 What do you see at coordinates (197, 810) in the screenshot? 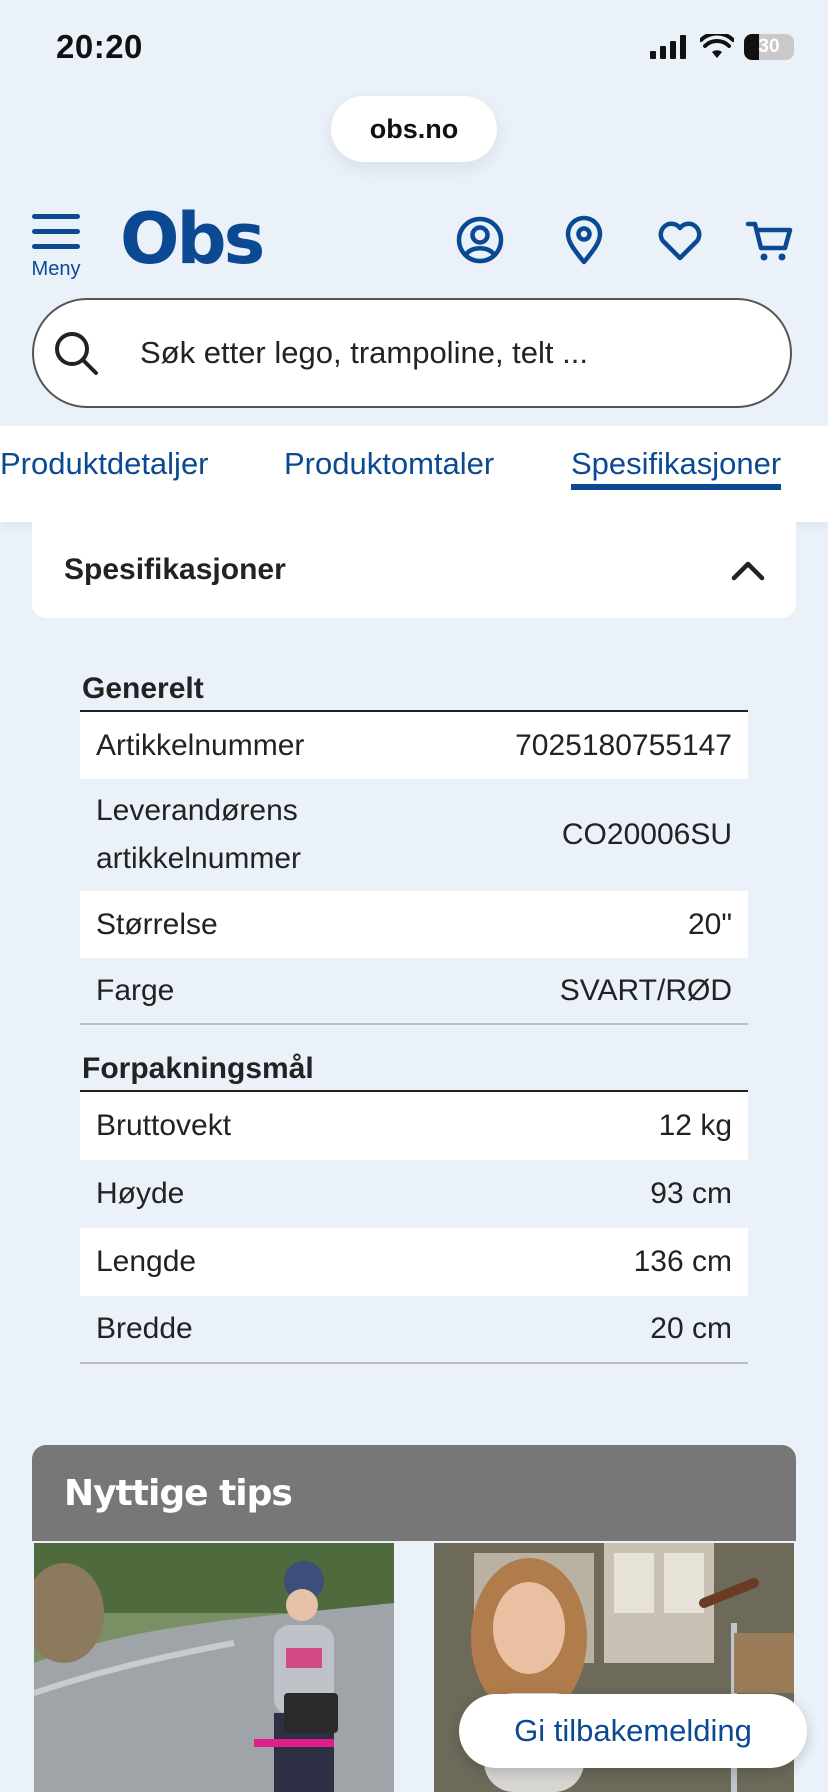
I see `spec-label-line: Leverandørens` at bounding box center [197, 810].